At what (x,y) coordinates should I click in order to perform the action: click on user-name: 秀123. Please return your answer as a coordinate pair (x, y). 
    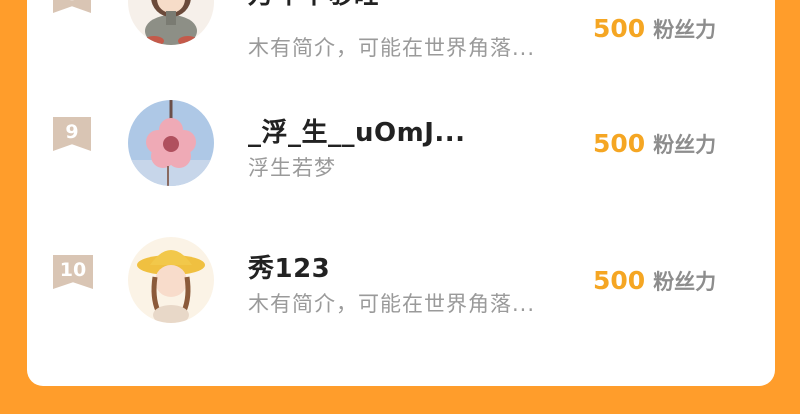
    Looking at the image, I should click on (289, 266).